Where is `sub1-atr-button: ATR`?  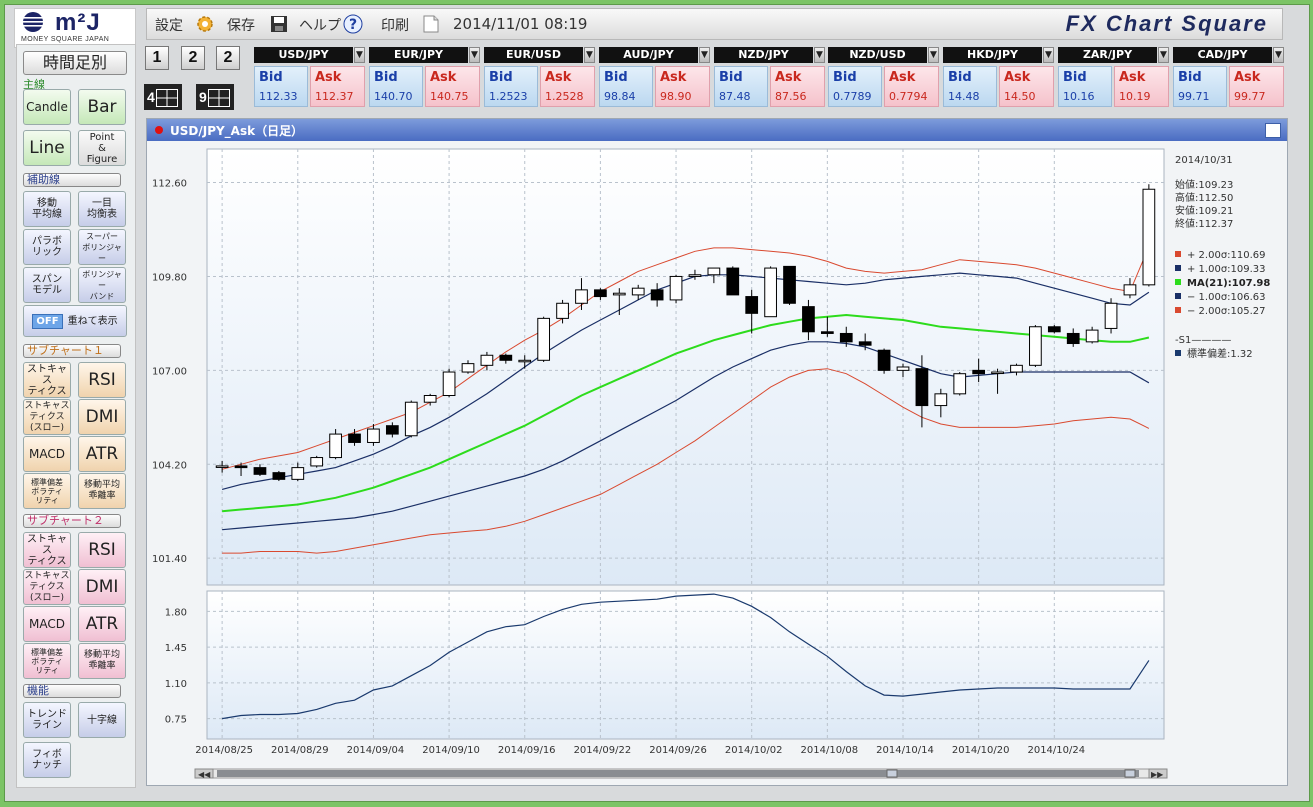 sub1-atr-button: ATR is located at coordinates (102, 454).